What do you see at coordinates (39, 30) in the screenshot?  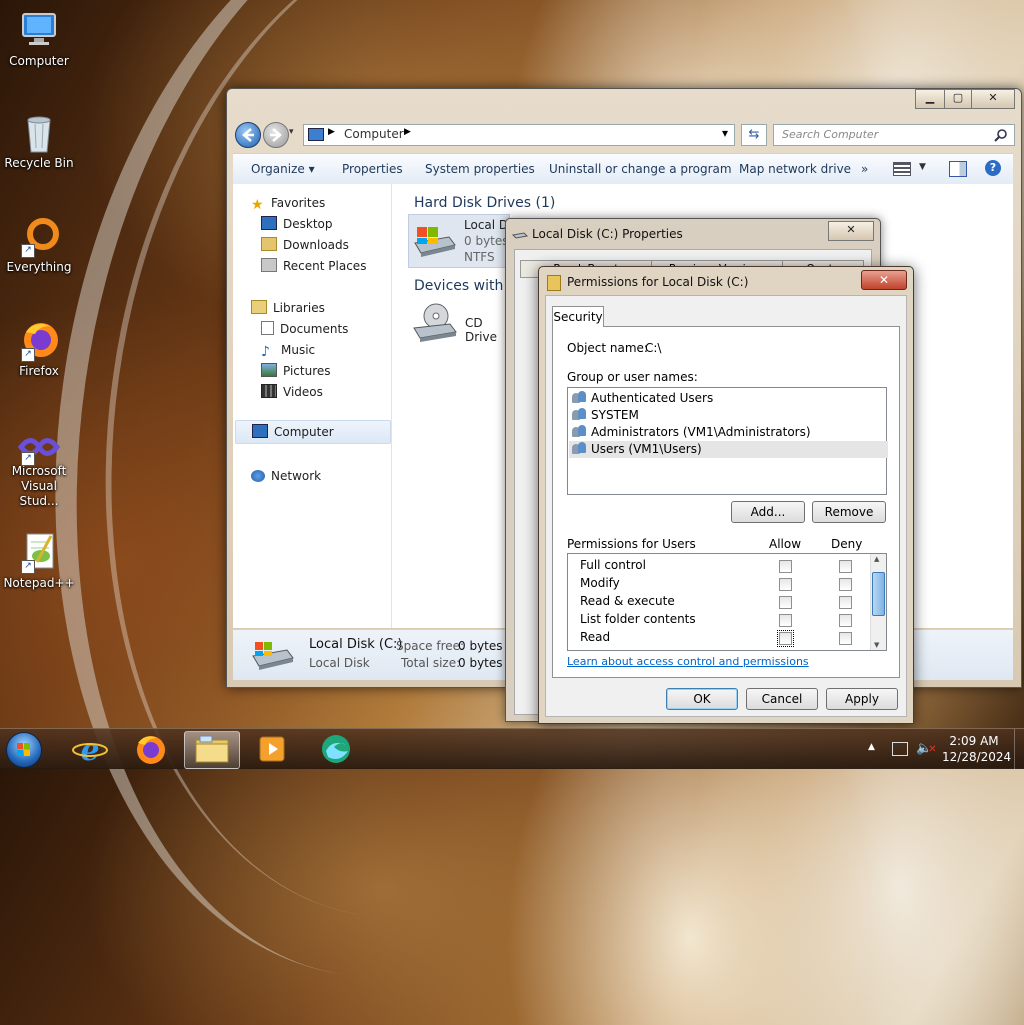 I see `computer-icon` at bounding box center [39, 30].